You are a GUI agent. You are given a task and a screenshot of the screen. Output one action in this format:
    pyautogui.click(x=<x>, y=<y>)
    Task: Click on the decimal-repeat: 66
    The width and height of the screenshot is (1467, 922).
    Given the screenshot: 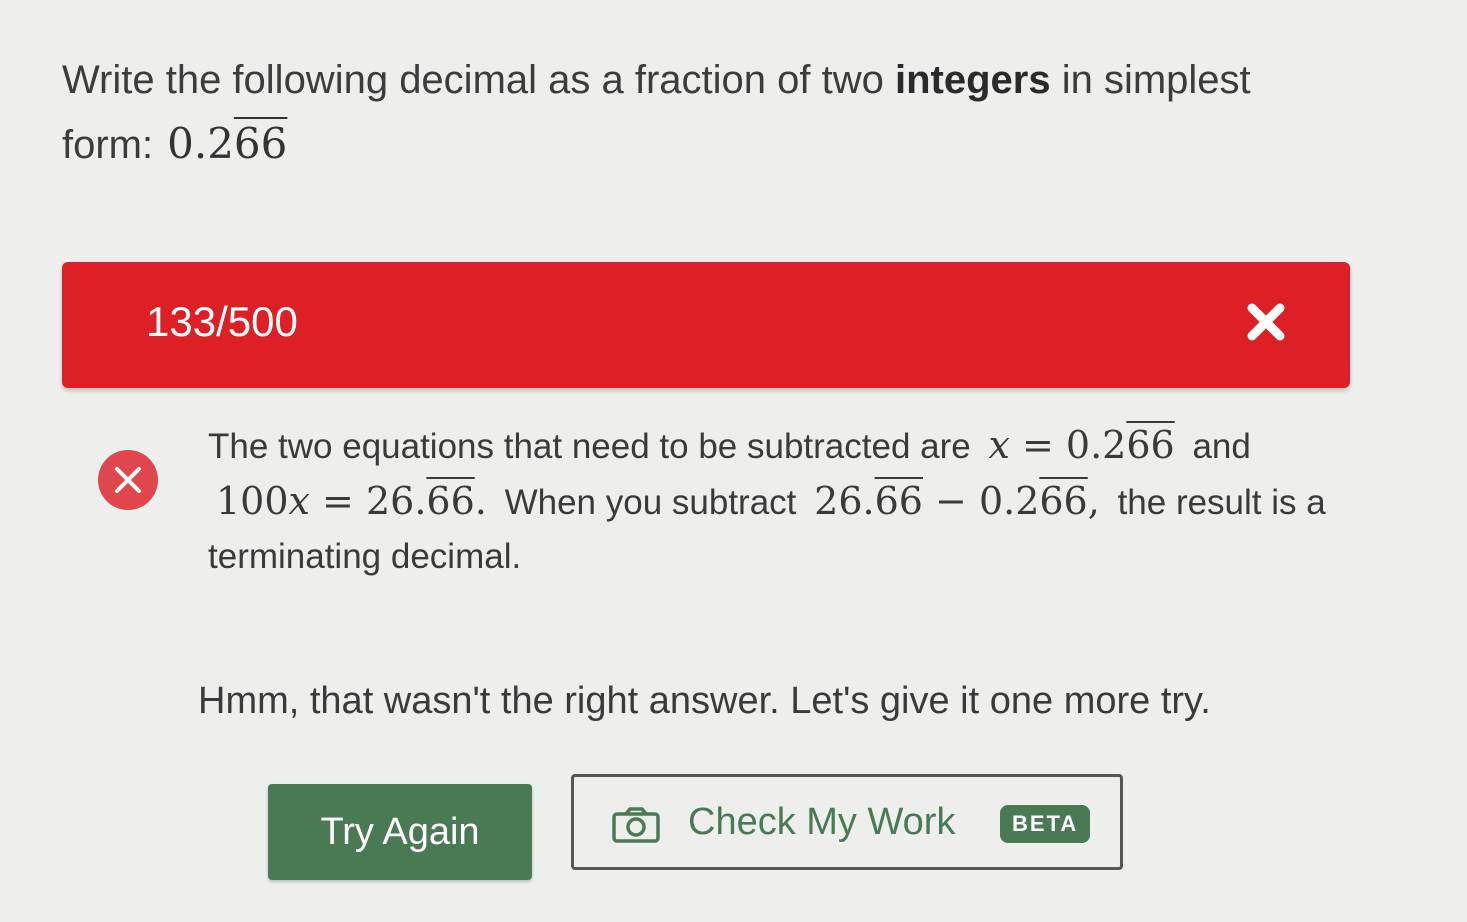 What is the action you would take?
    pyautogui.click(x=260, y=143)
    